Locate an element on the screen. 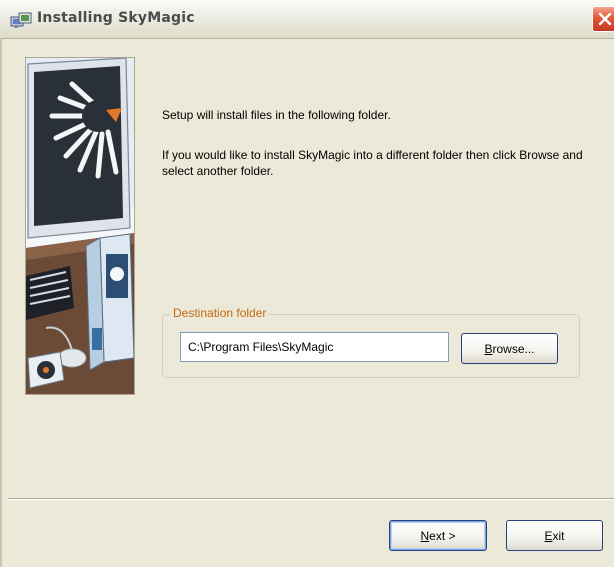 This screenshot has height=567, width=614. browse-mnemonic: B is located at coordinates (488, 348).